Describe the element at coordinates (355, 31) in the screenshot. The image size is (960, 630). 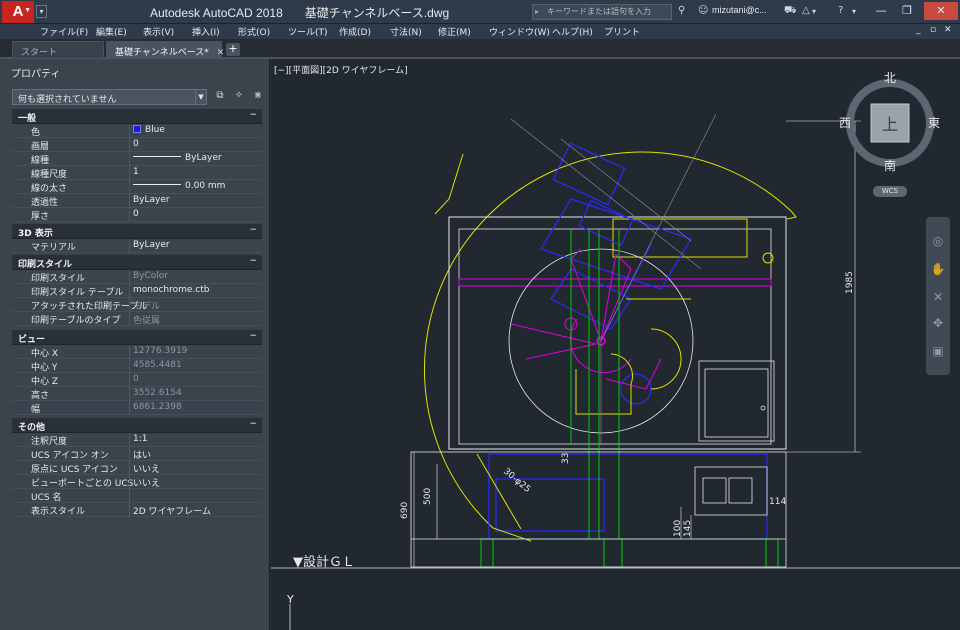
I see `menu-draw: 作成(D)` at that location.